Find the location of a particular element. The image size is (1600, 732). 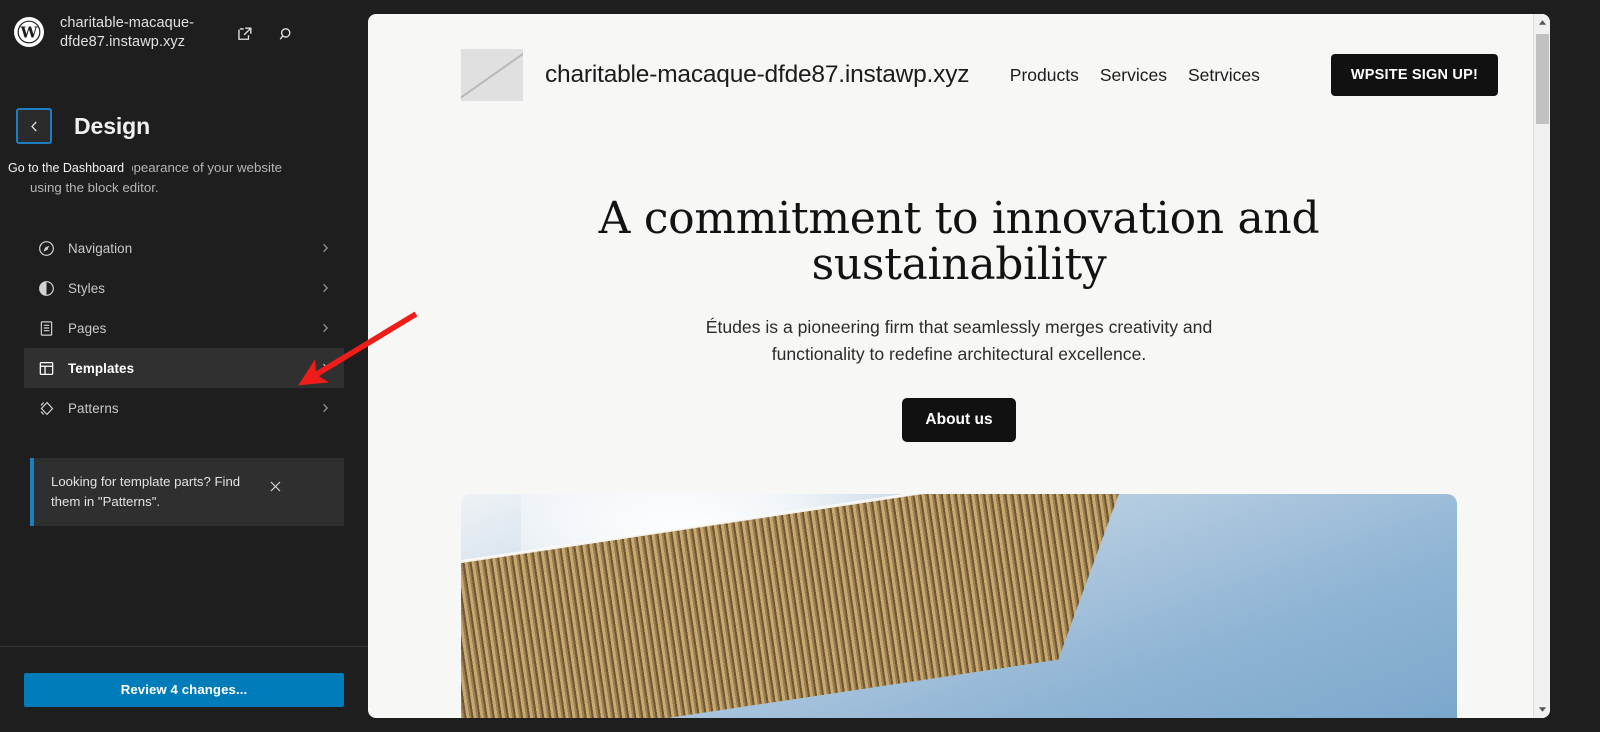

canvas-scrollbar is located at coordinates (1541, 366).